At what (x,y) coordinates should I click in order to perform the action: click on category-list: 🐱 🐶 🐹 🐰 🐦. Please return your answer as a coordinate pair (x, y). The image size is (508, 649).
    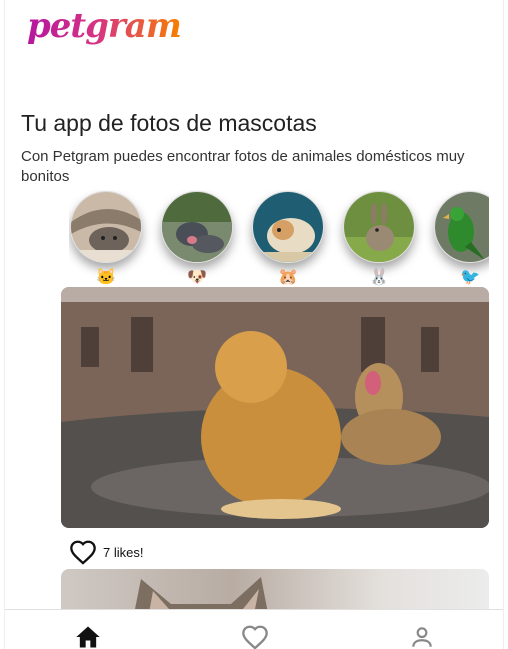
    Looking at the image, I should click on (279, 240).